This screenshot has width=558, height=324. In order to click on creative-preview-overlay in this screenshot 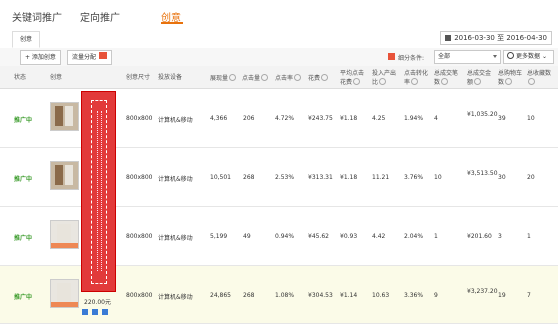, I will do `click(98, 191)`.